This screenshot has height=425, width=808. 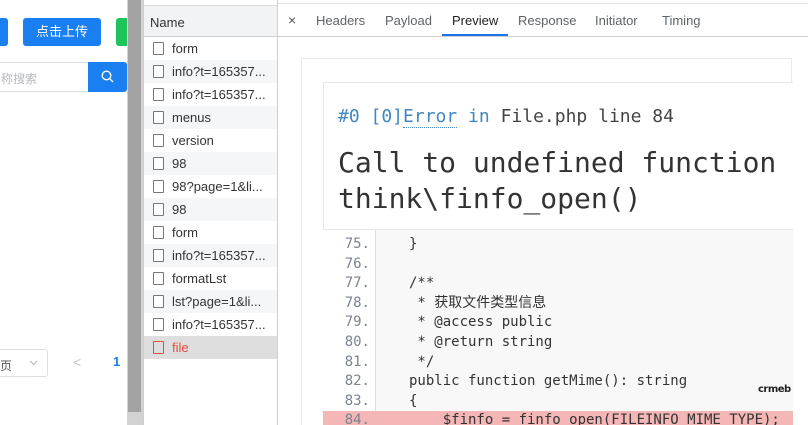 I want to click on search-input: 称搜索, so click(x=44, y=77).